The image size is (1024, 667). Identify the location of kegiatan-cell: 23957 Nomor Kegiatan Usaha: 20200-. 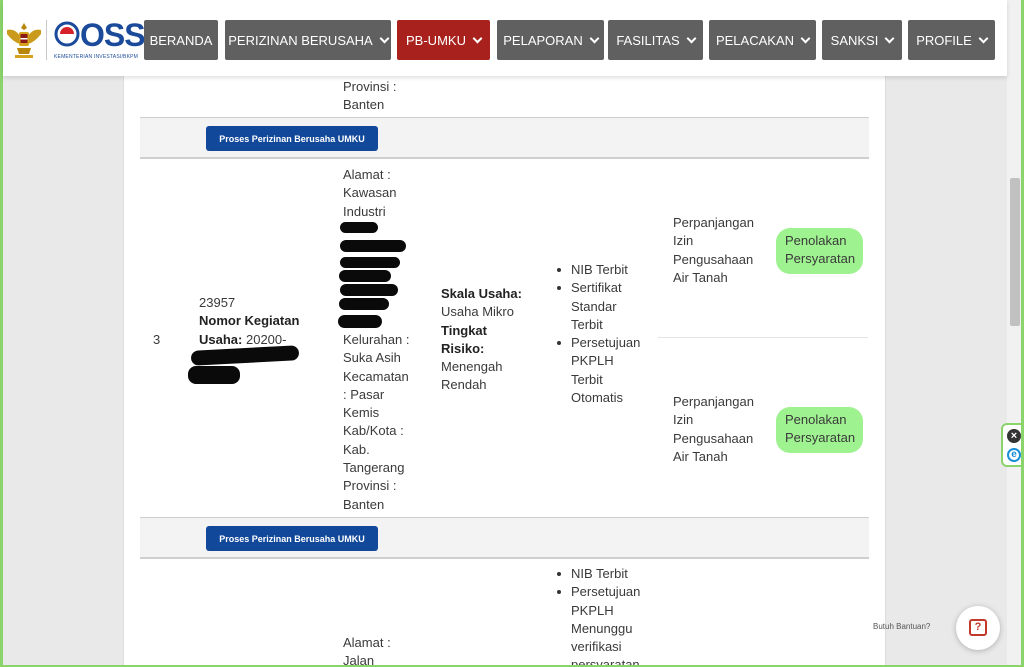
(259, 321).